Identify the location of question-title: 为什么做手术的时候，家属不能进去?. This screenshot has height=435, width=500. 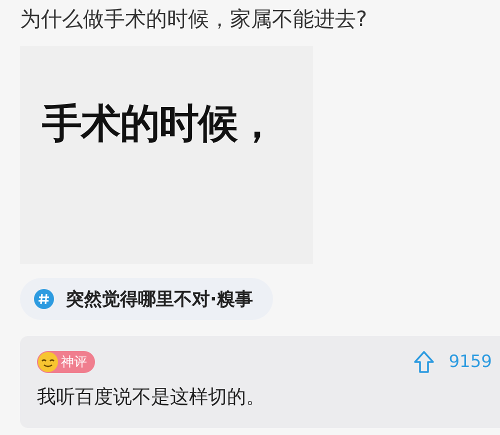
(194, 19).